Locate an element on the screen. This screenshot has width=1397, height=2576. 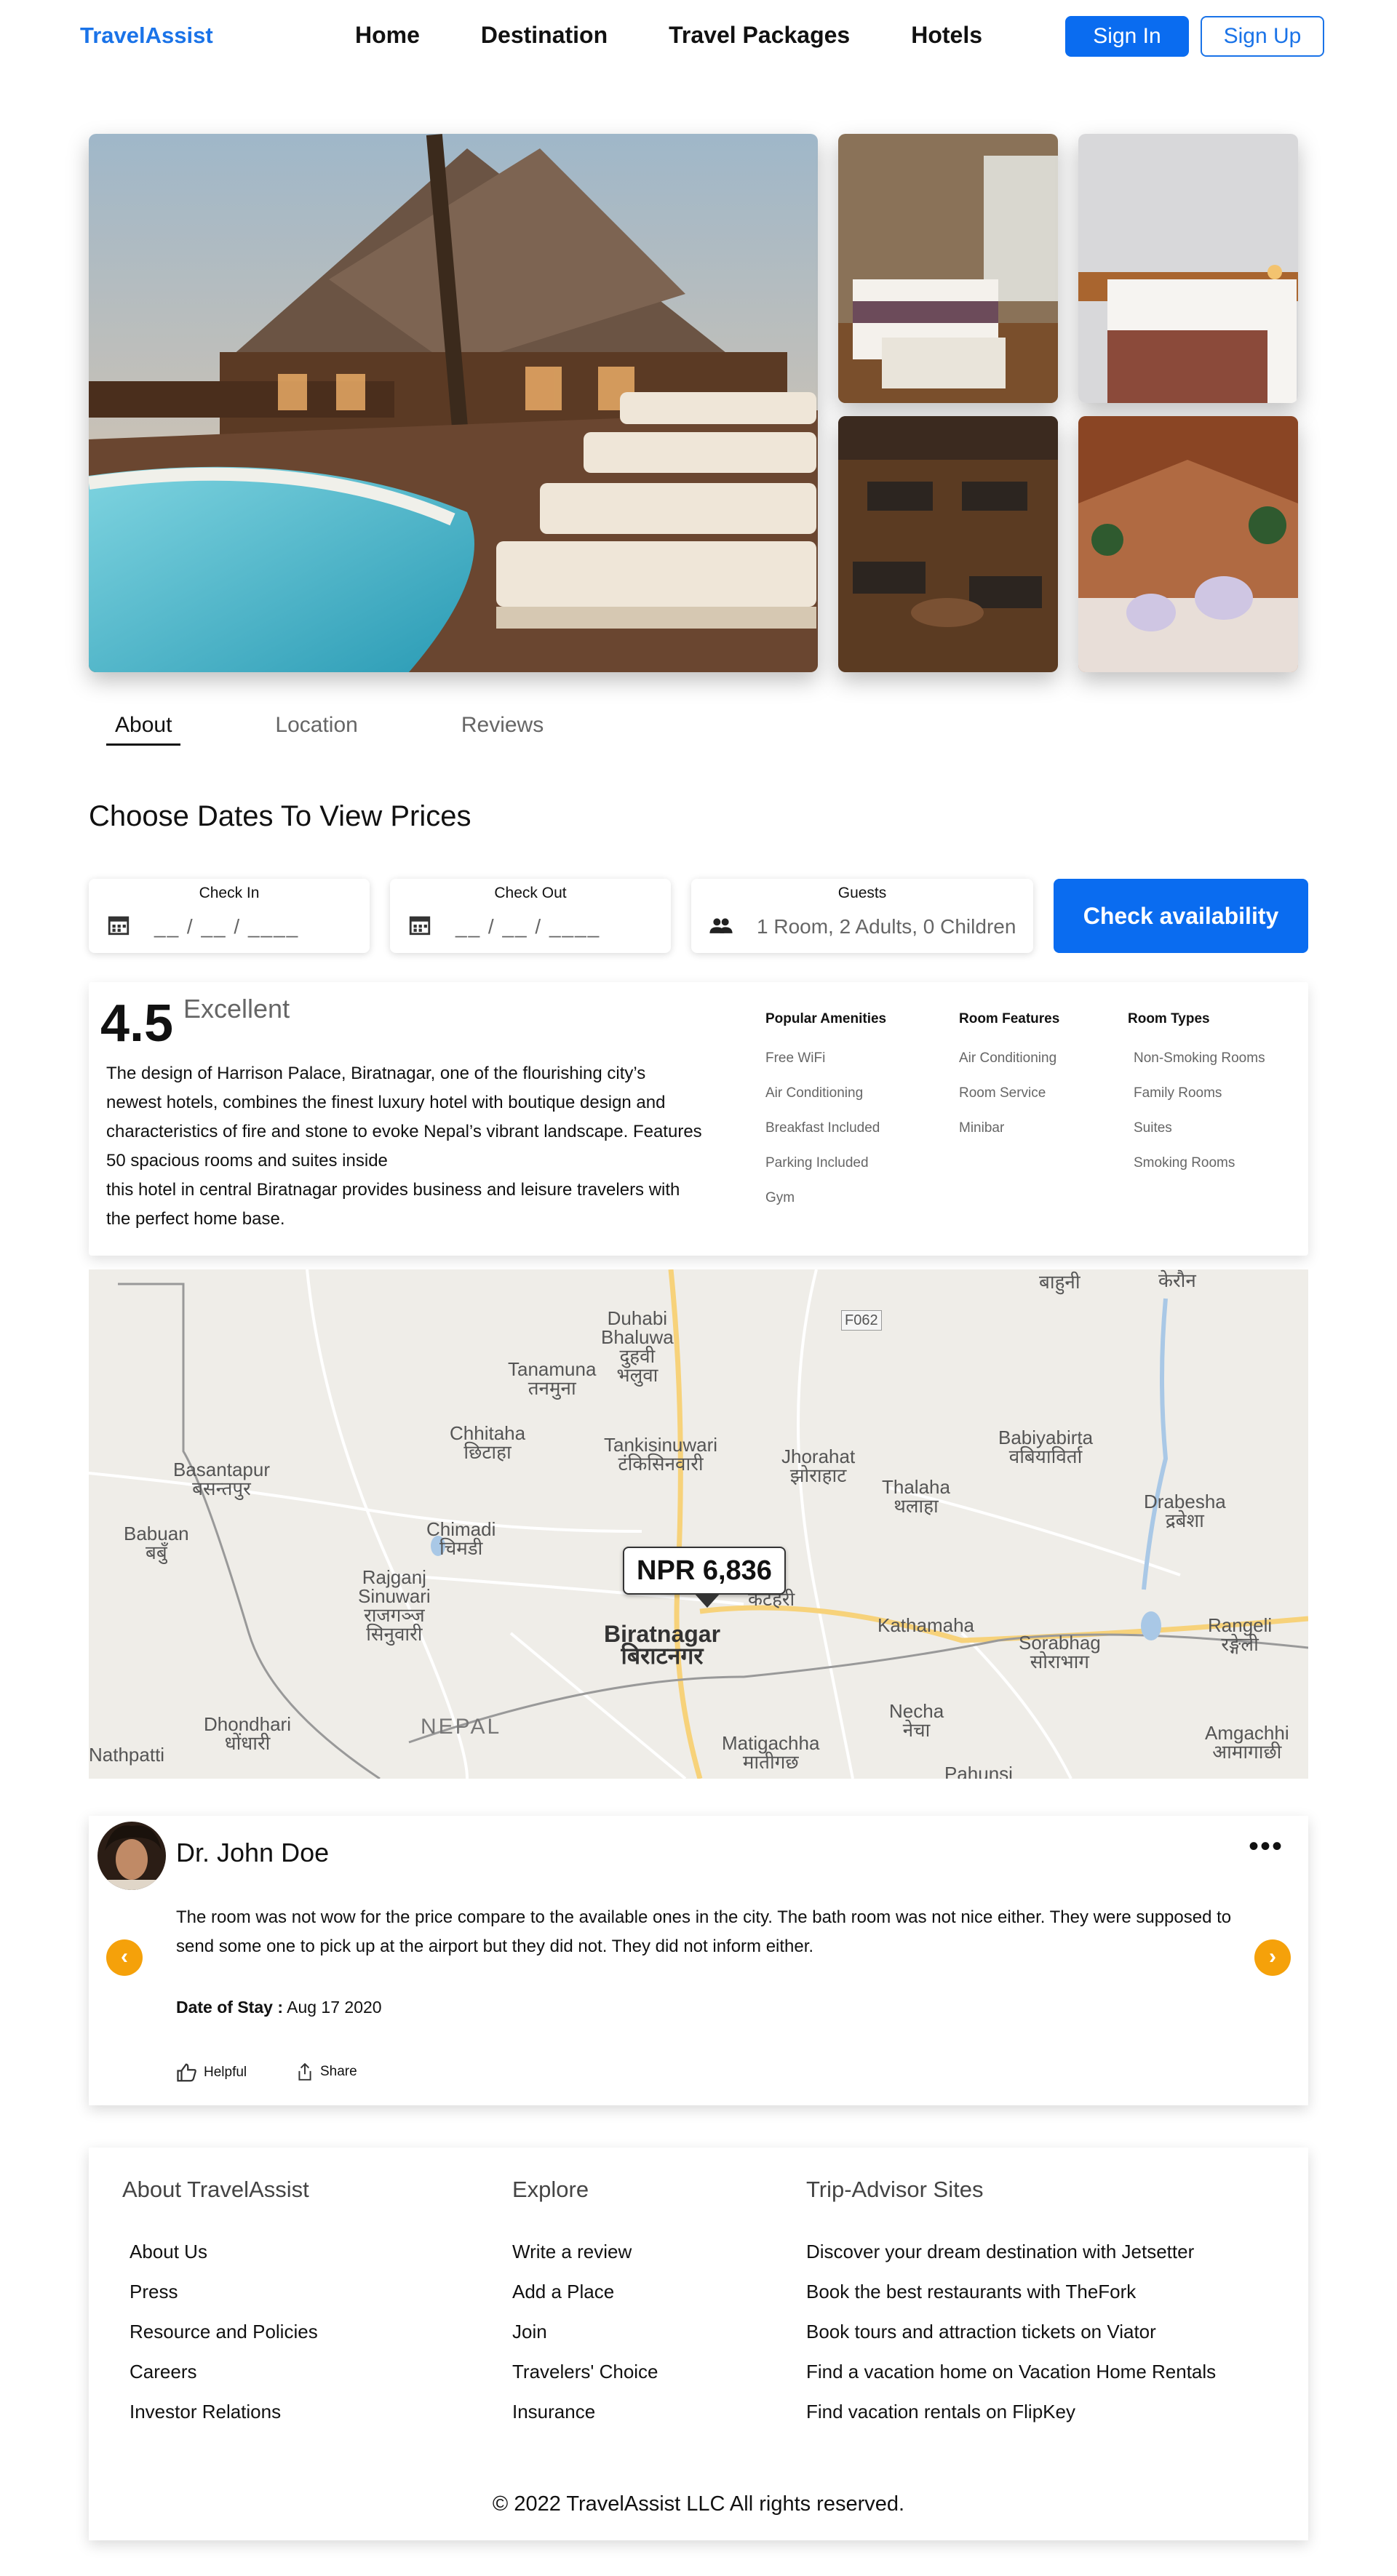
footer-link: Resource and Policies is located at coordinates (220, 2331).